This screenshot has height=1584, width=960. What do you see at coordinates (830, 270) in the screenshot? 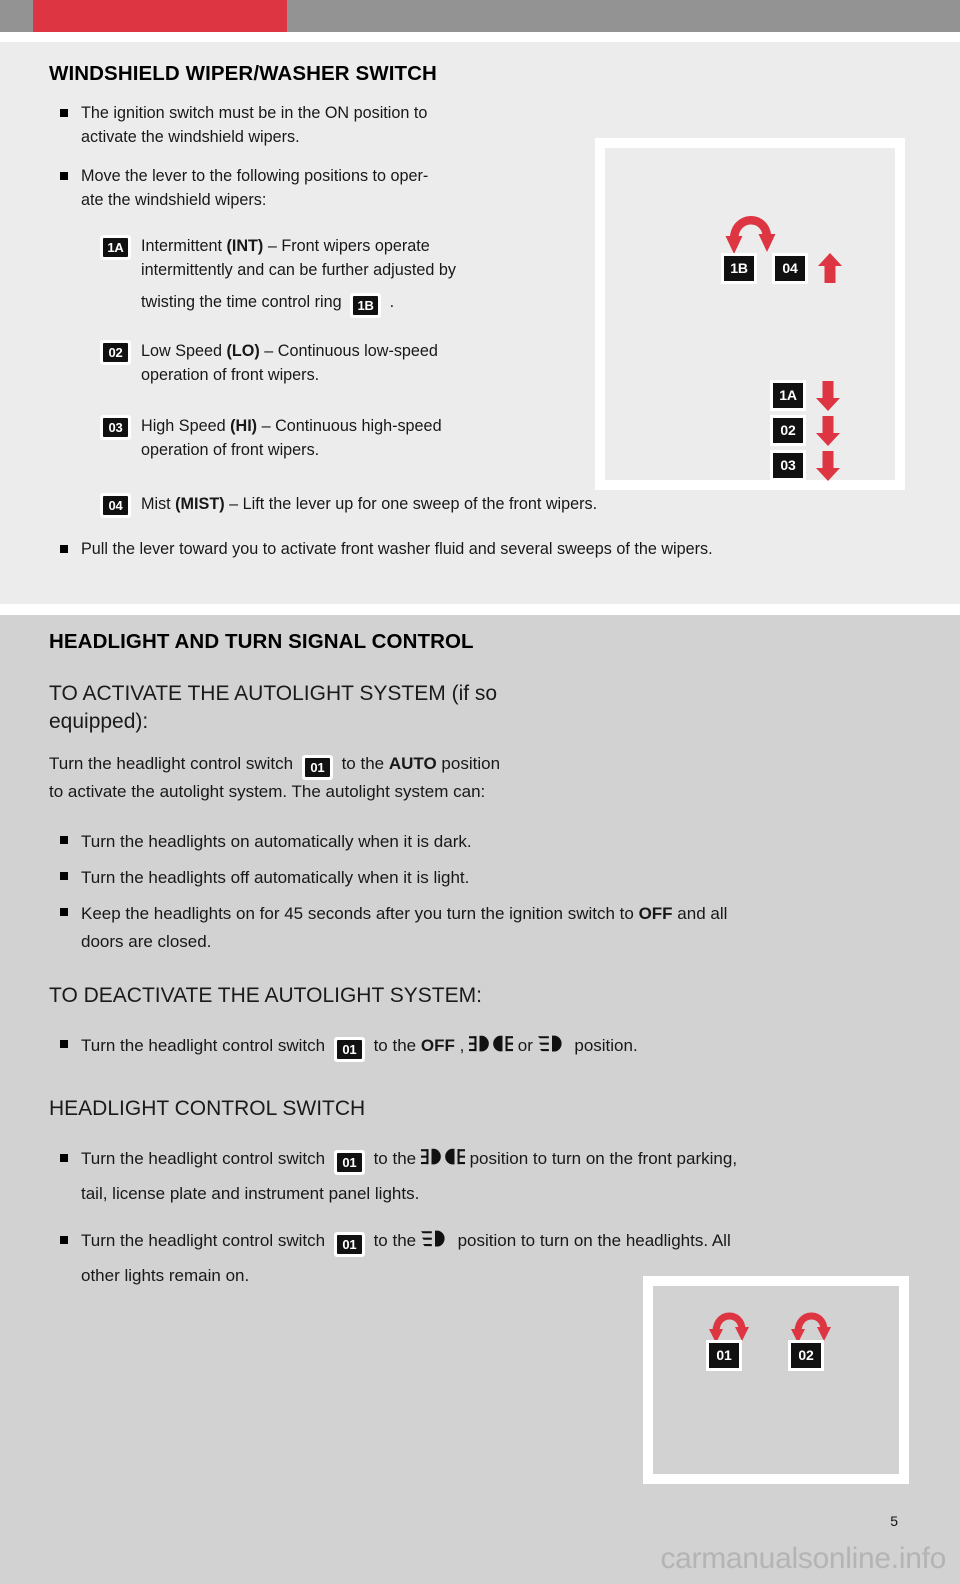
I see `up-arrow-icon` at bounding box center [830, 270].